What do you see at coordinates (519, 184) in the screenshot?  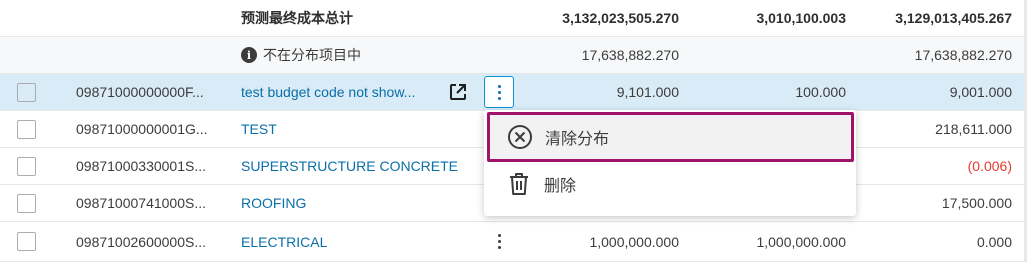 I see `trash-icon` at bounding box center [519, 184].